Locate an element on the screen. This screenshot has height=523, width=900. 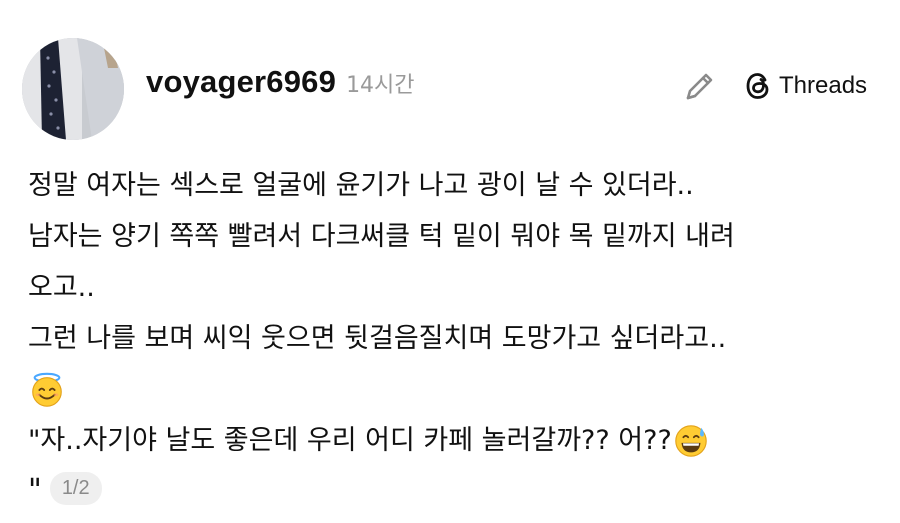
username: voyager6969 is located at coordinates (241, 82).